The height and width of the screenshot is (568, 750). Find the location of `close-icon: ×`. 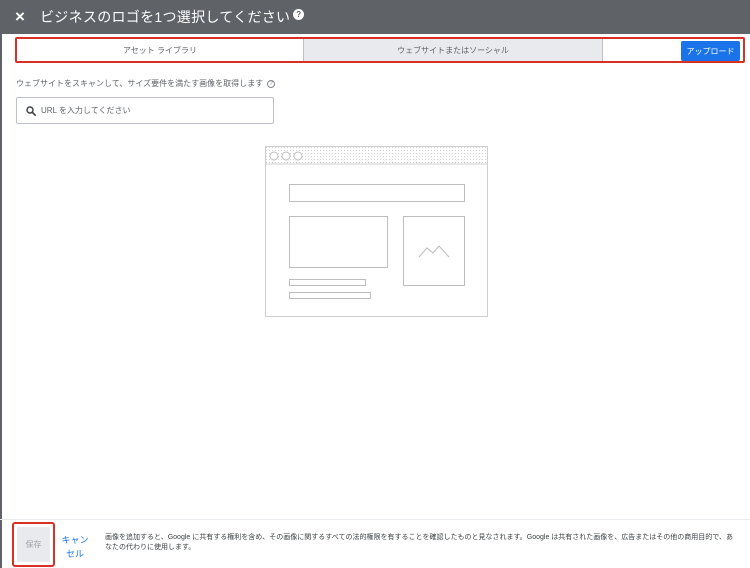

close-icon: × is located at coordinates (20, 17).